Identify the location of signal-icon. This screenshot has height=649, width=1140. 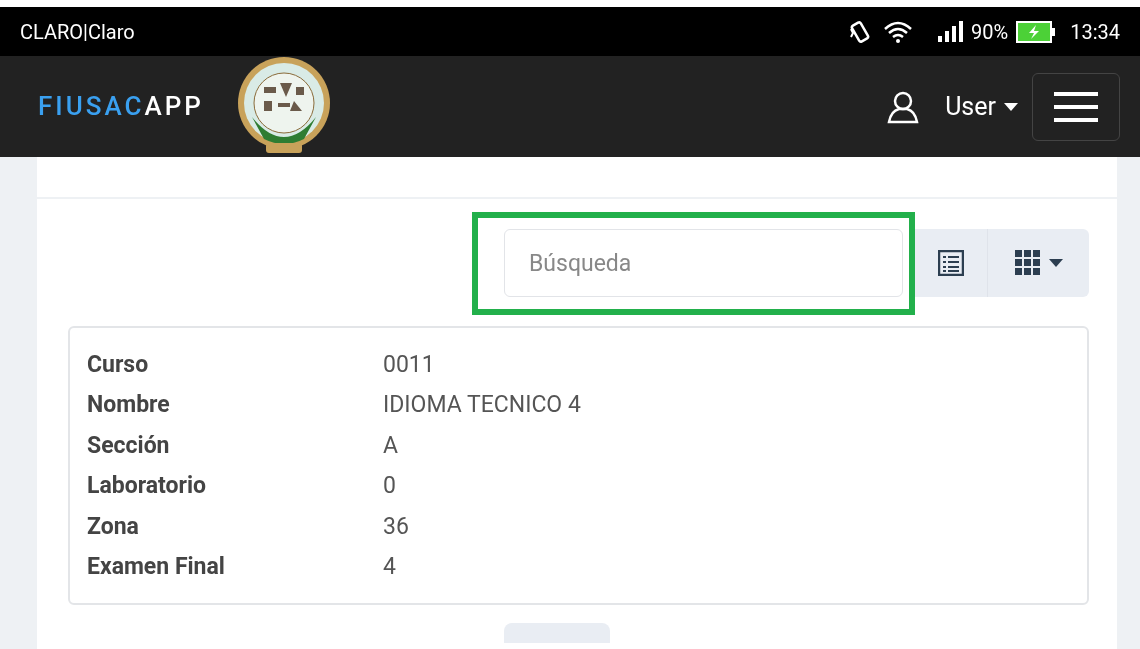
(950, 31).